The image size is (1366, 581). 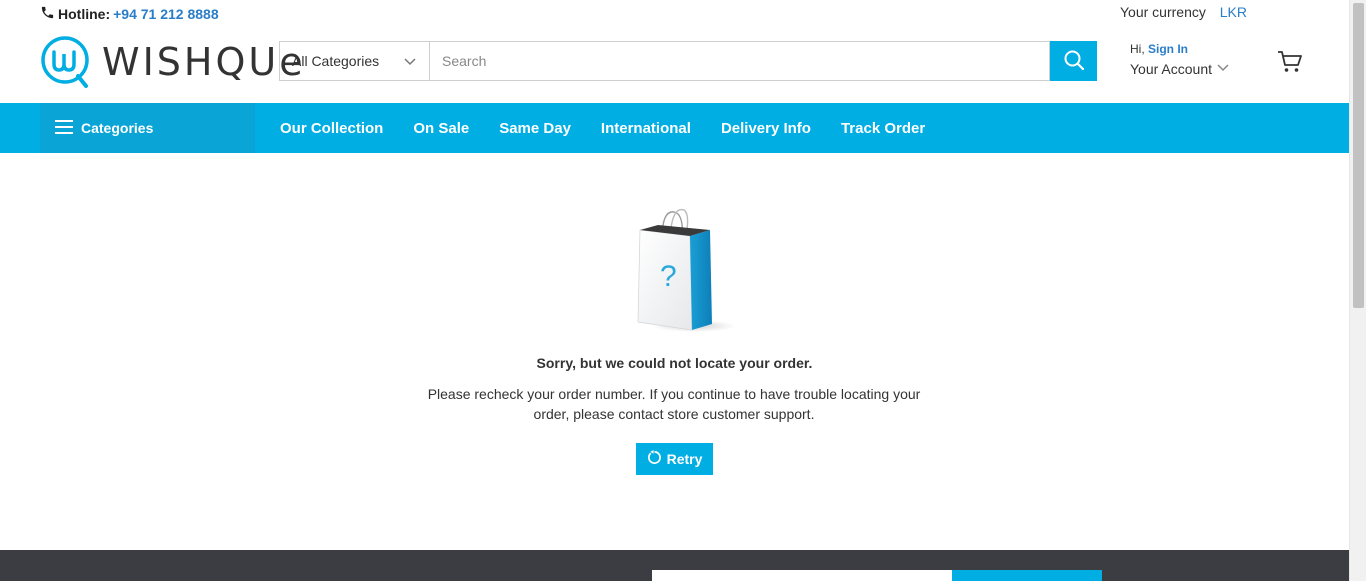 What do you see at coordinates (331, 128) in the screenshot?
I see `nav-link-our-collection: Our Collection` at bounding box center [331, 128].